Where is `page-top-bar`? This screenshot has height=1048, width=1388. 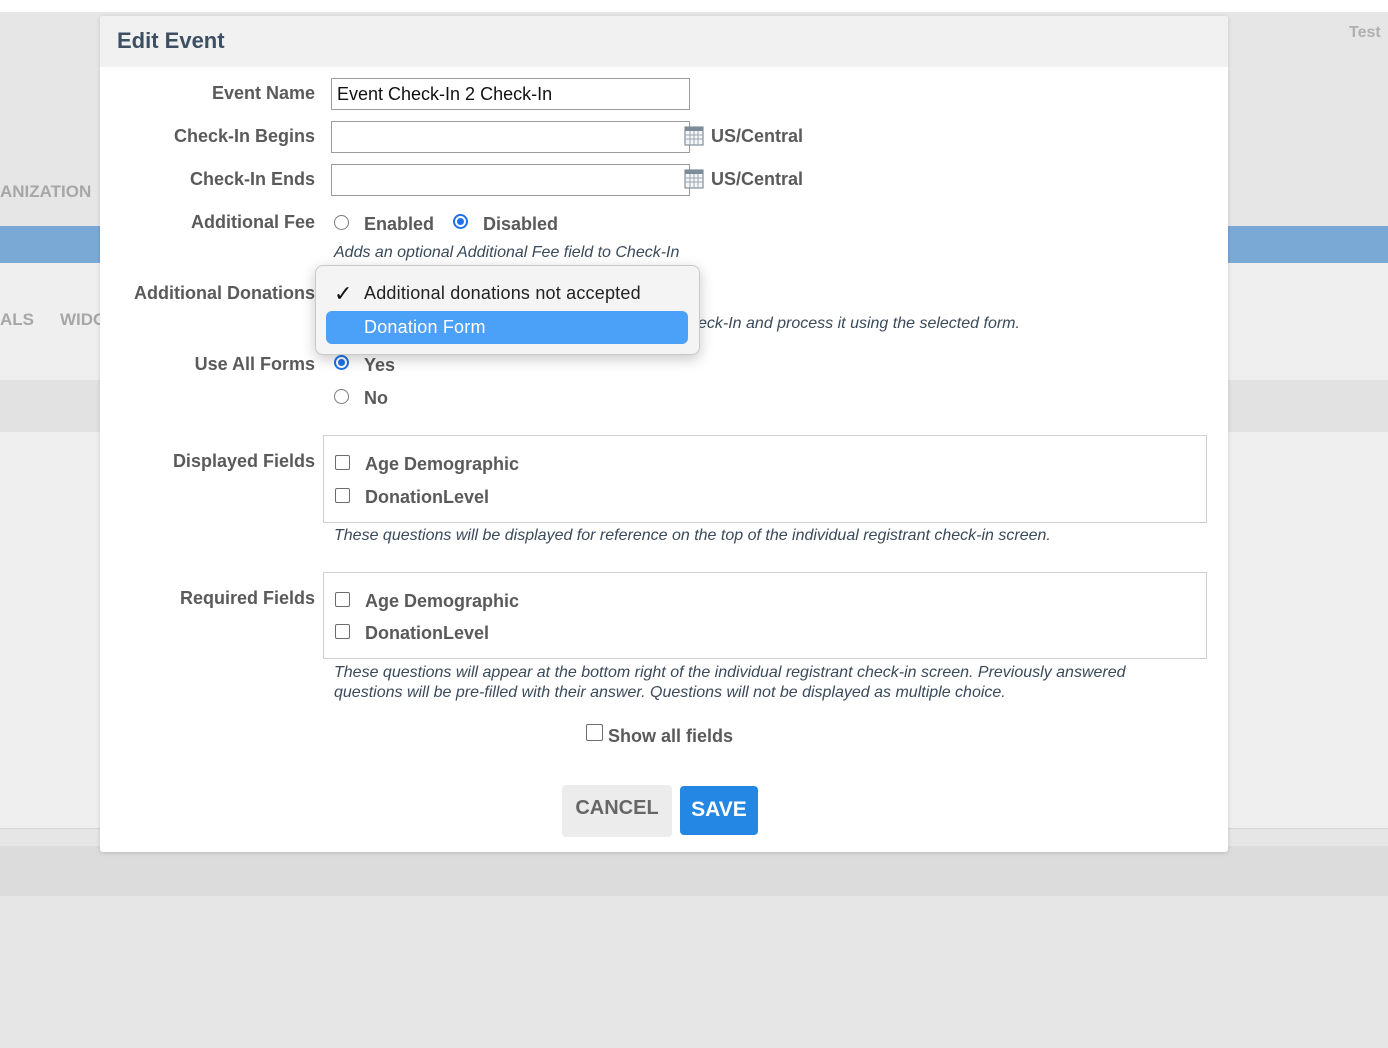 page-top-bar is located at coordinates (694, 6).